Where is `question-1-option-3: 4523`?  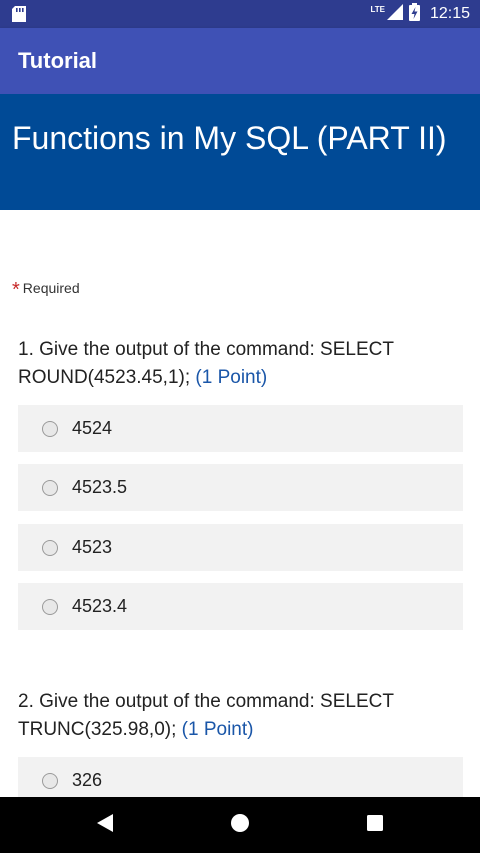 question-1-option-3: 4523 is located at coordinates (240, 547).